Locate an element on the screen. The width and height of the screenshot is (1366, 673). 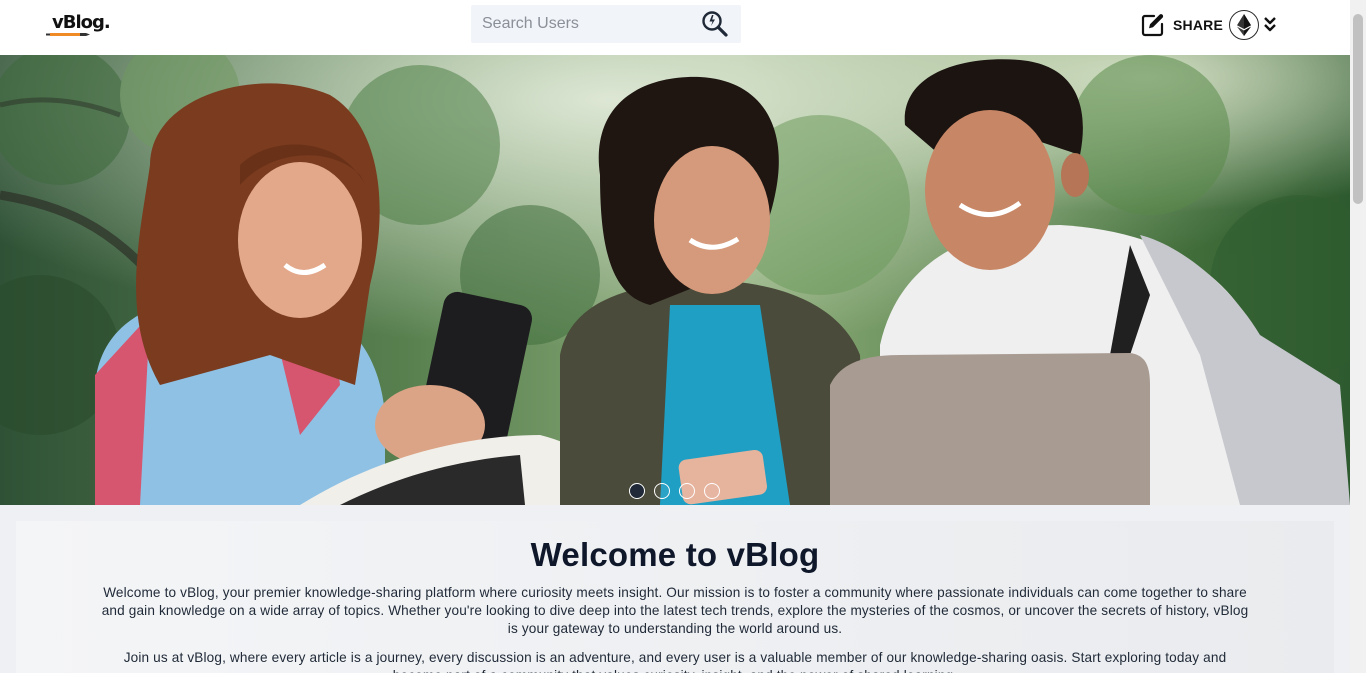
share-button: SHARE is located at coordinates (1182, 24).